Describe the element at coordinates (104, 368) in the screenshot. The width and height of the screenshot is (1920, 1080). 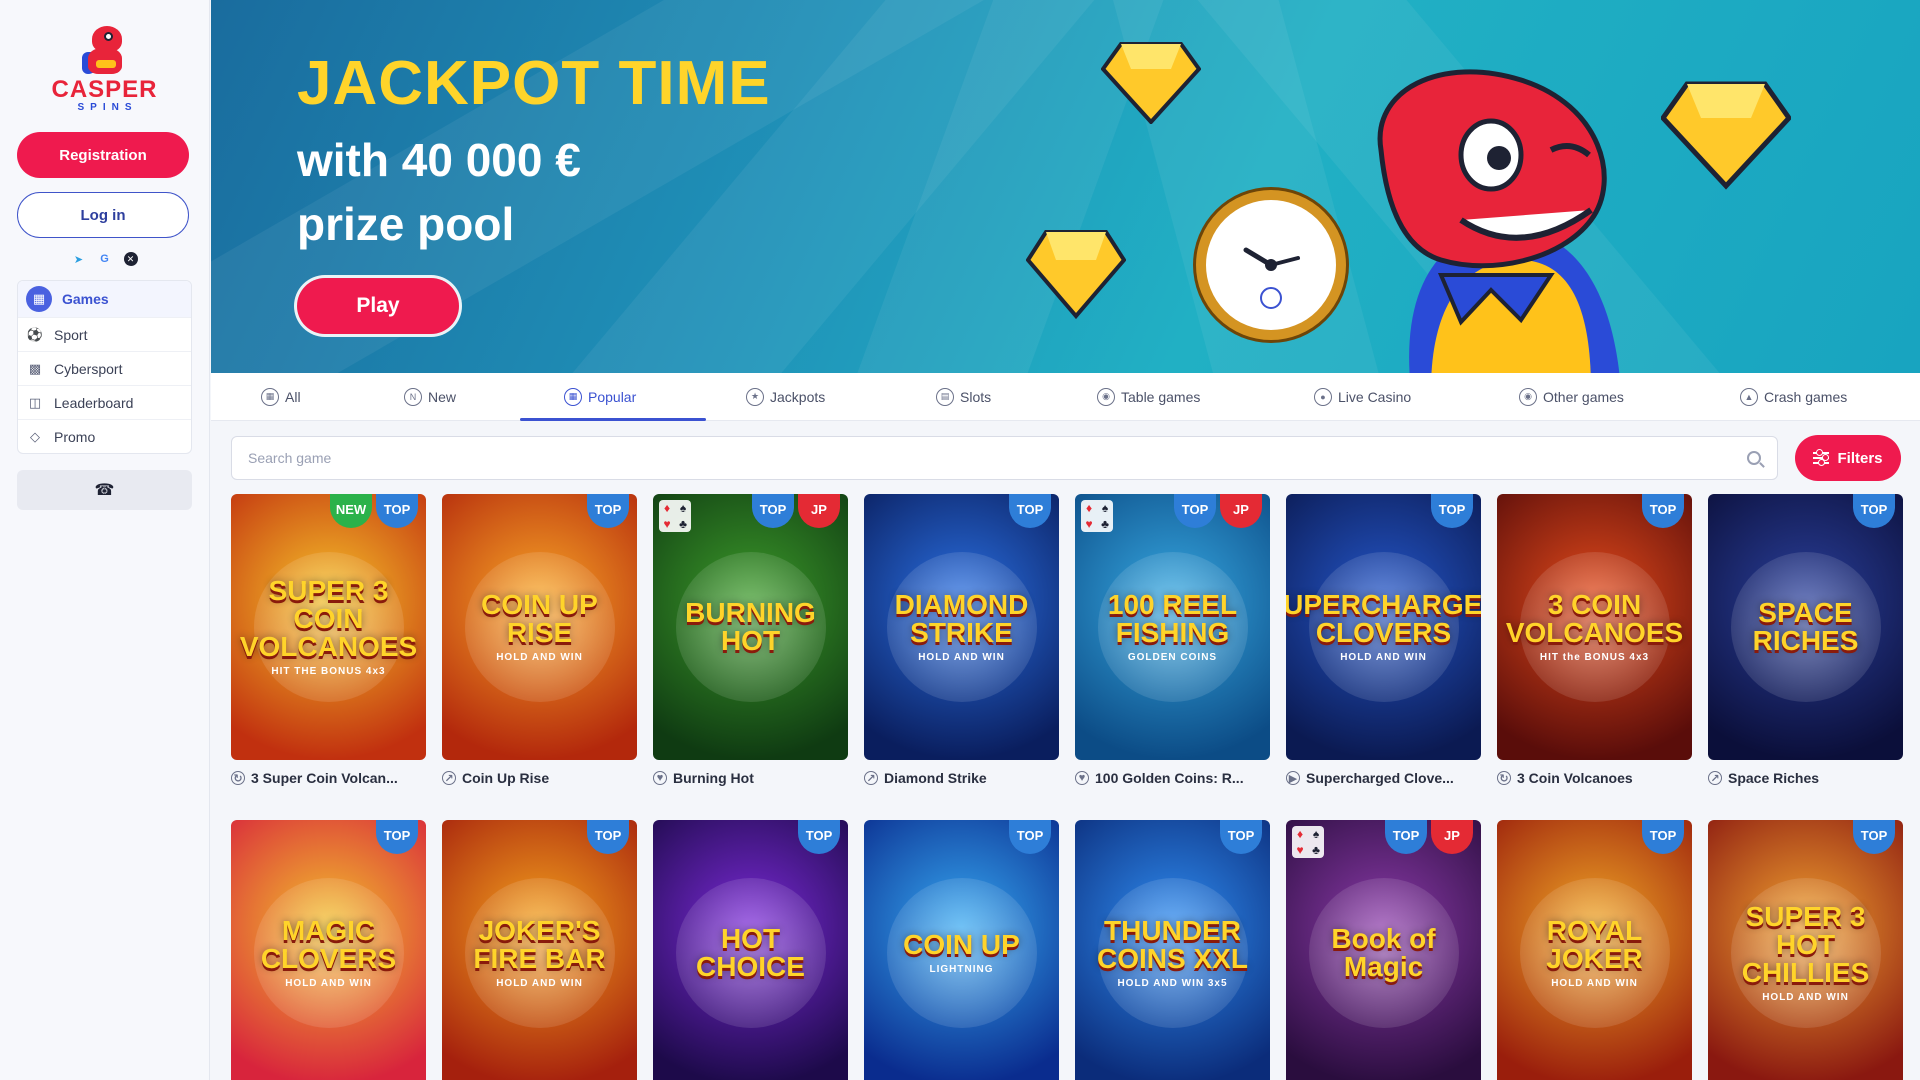
I see `sidebar-item-cybersport: ▩ Cybersport` at that location.